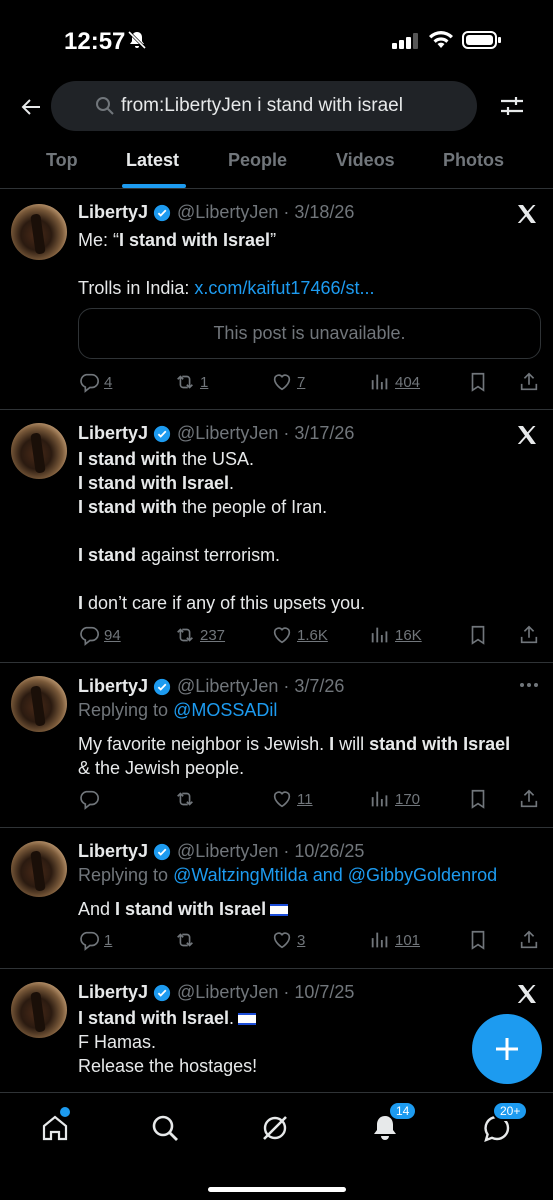  I want to click on compose-post-button, so click(507, 1049).